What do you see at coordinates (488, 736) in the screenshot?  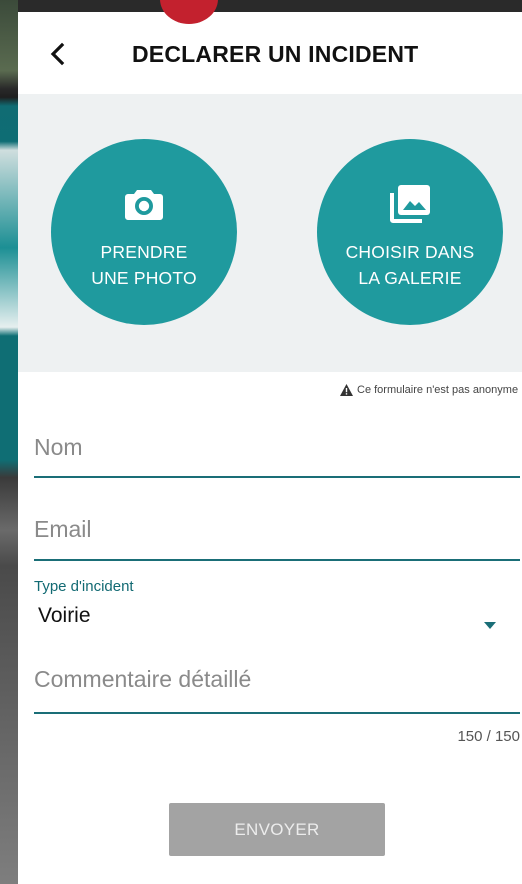 I see `char-counter: 150 / 150` at bounding box center [488, 736].